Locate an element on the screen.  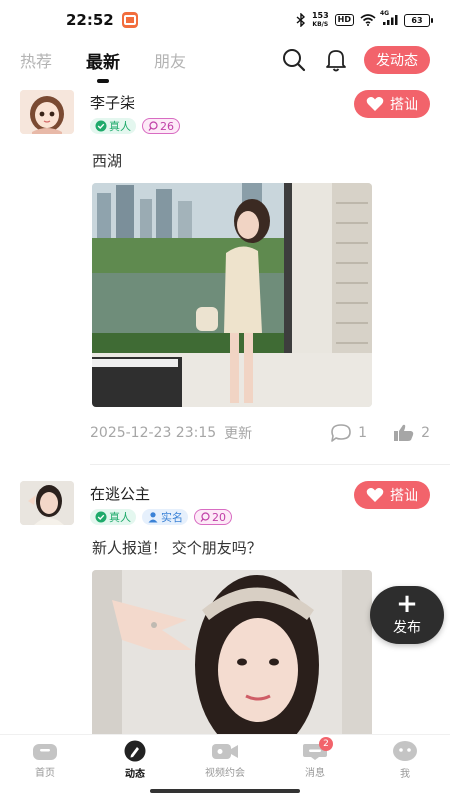
plus-icon: + is located at coordinates (407, 604).